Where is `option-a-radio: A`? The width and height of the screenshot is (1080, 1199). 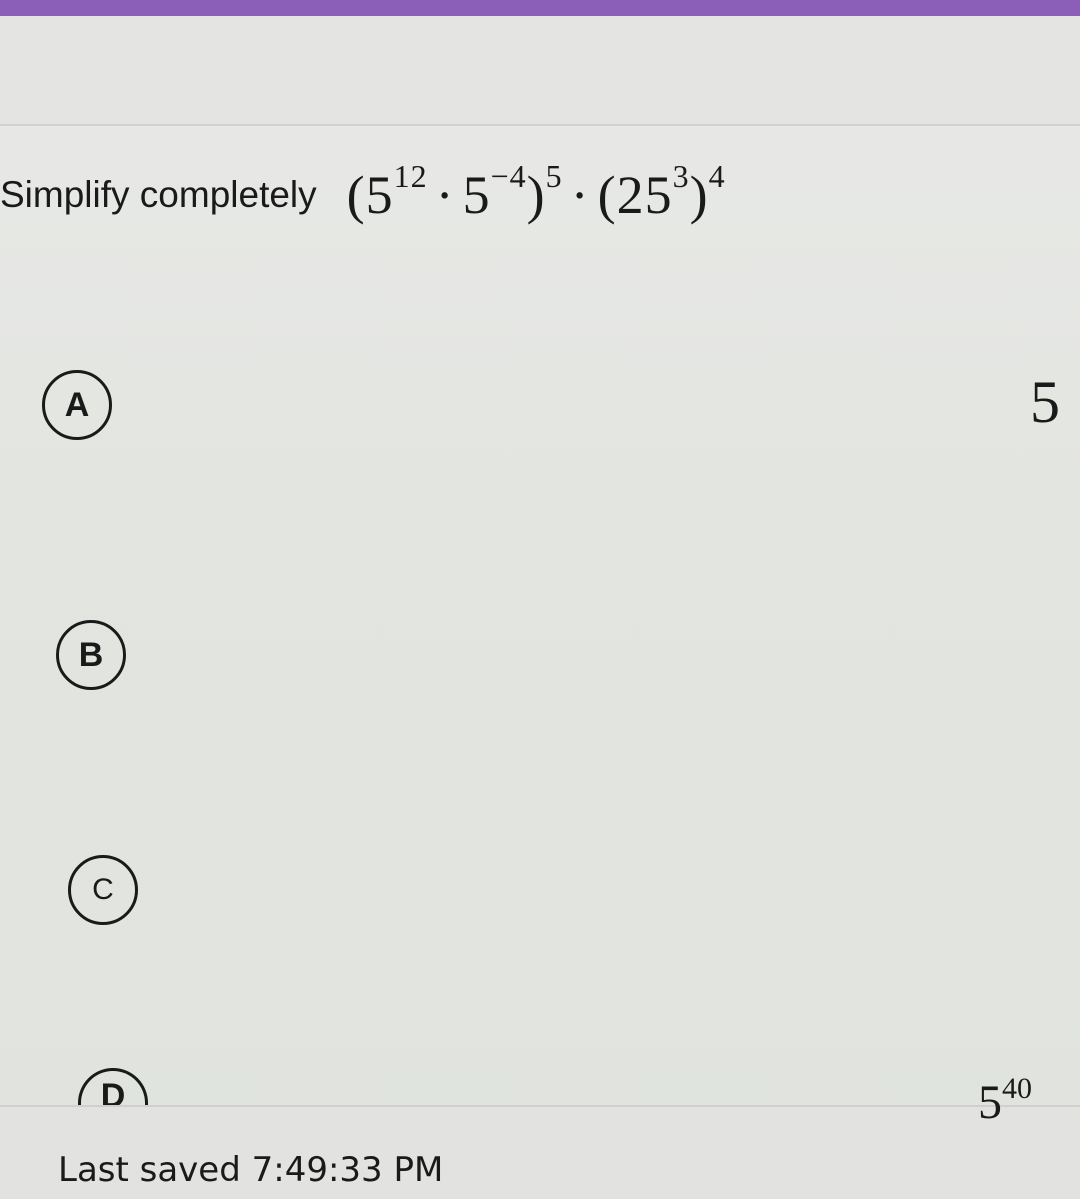
option-a-radio: A is located at coordinates (77, 405).